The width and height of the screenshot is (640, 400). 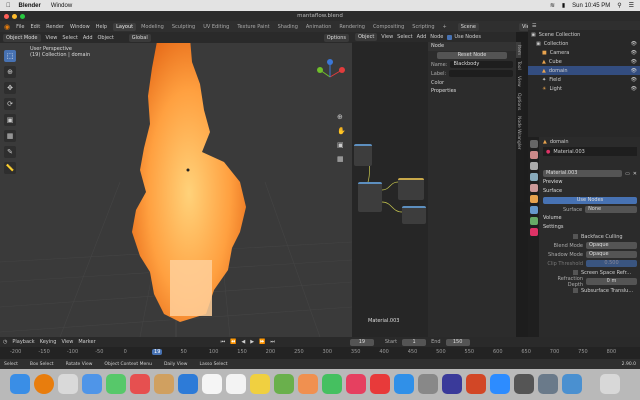 What do you see at coordinates (534, 26) in the screenshot?
I see `outliner-filter-icon: ☰` at bounding box center [534, 26].